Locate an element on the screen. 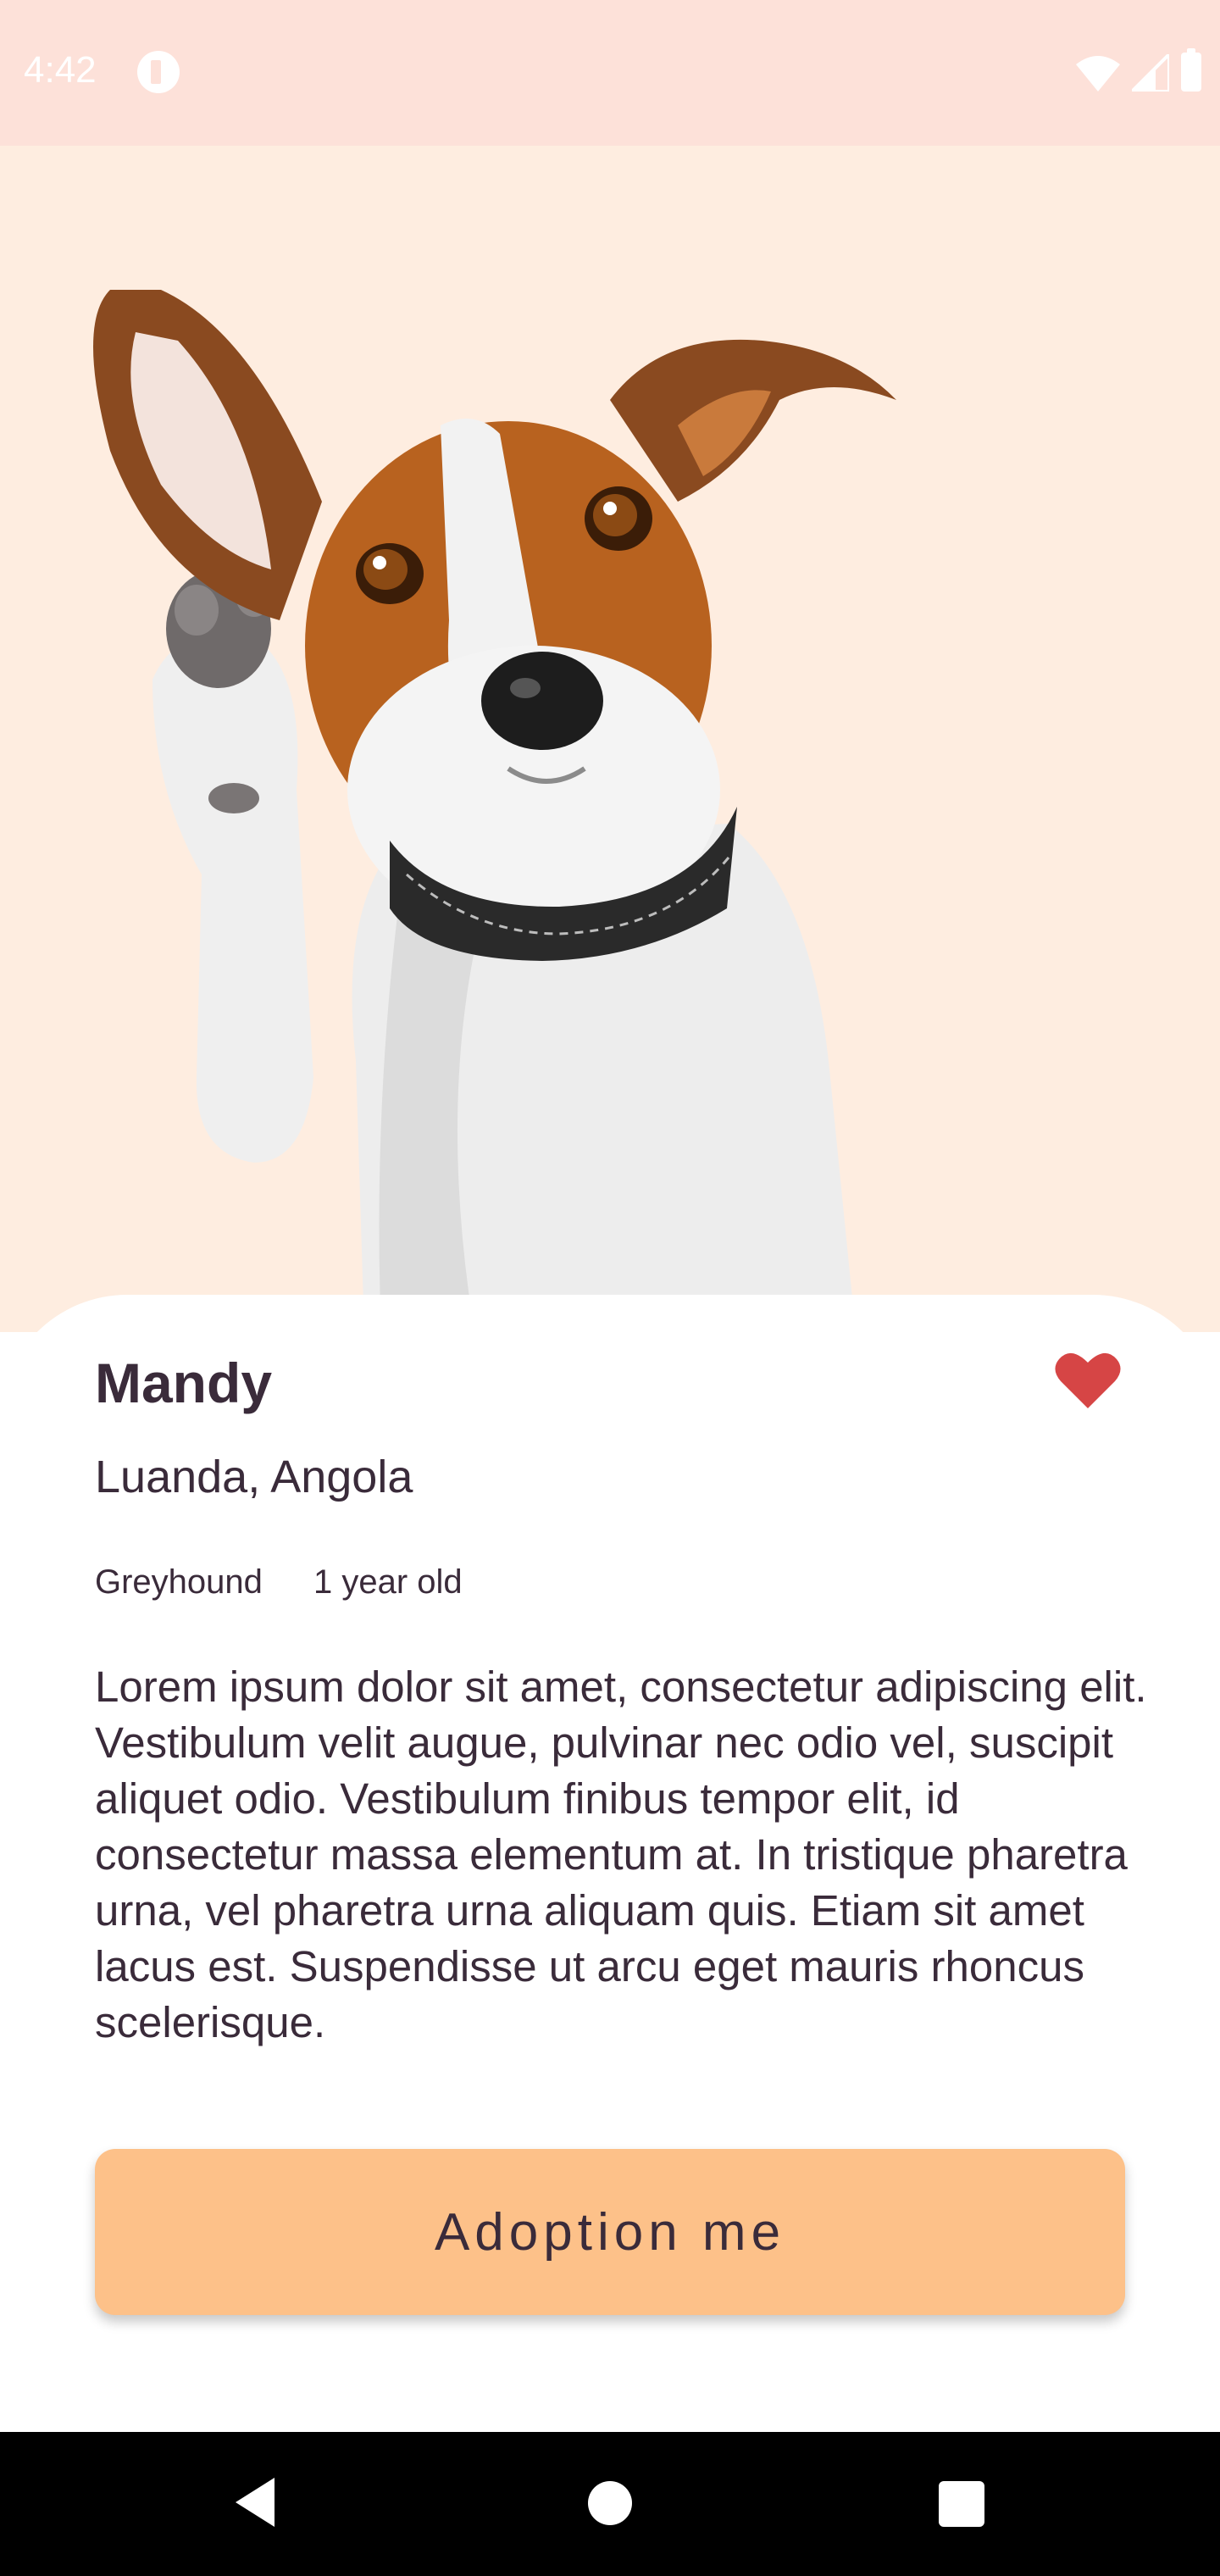 This screenshot has height=2576, width=1220. pet-name: Mandy is located at coordinates (184, 1383).